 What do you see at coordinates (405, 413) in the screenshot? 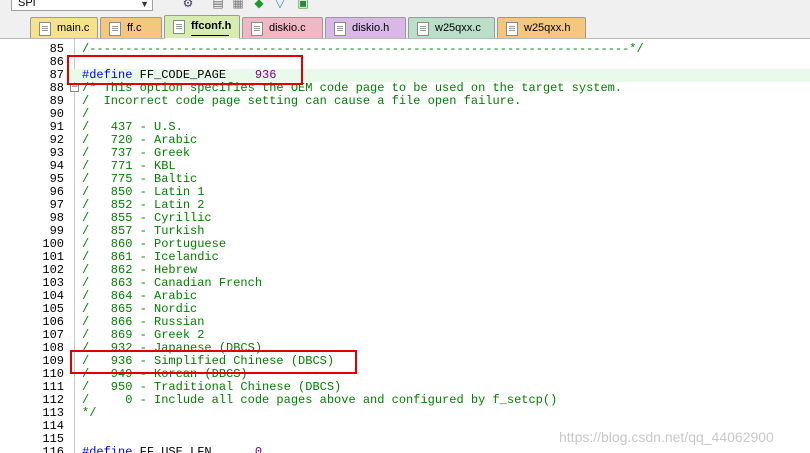
I see `code-line: 113 */` at bounding box center [405, 413].